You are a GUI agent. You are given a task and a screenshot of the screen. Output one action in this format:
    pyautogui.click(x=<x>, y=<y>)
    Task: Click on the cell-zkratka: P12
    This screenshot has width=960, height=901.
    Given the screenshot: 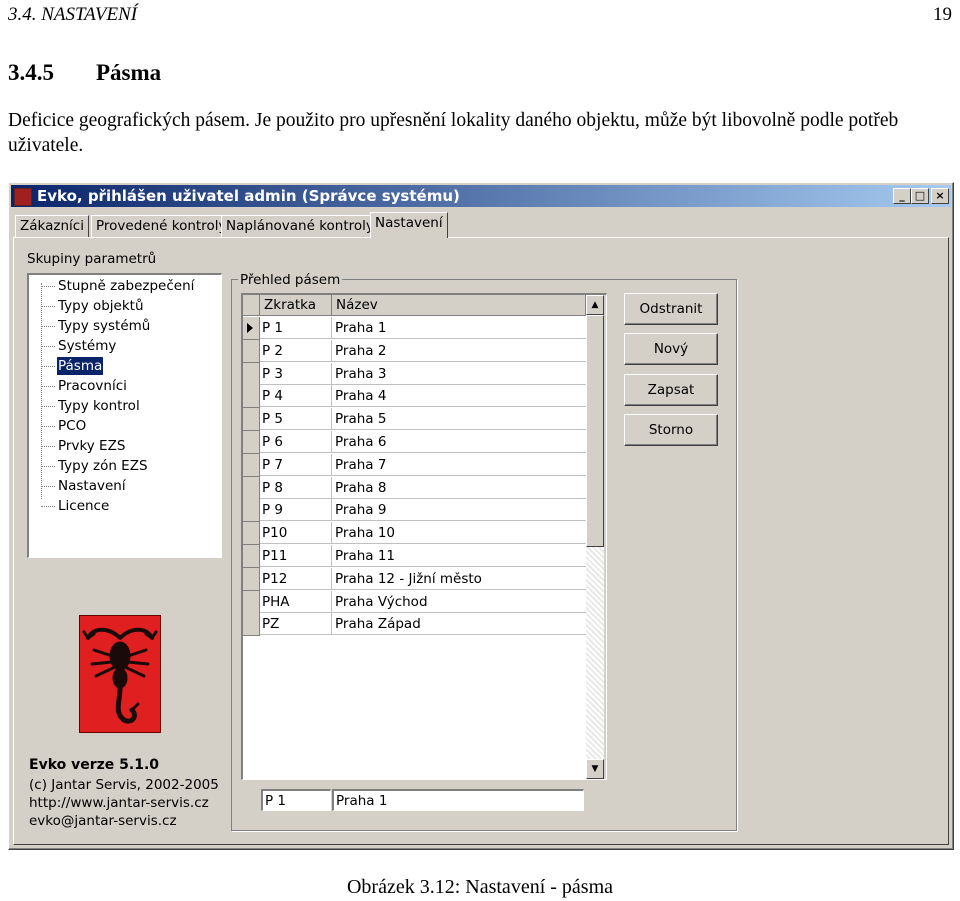 What is the action you would take?
    pyautogui.click(x=296, y=578)
    